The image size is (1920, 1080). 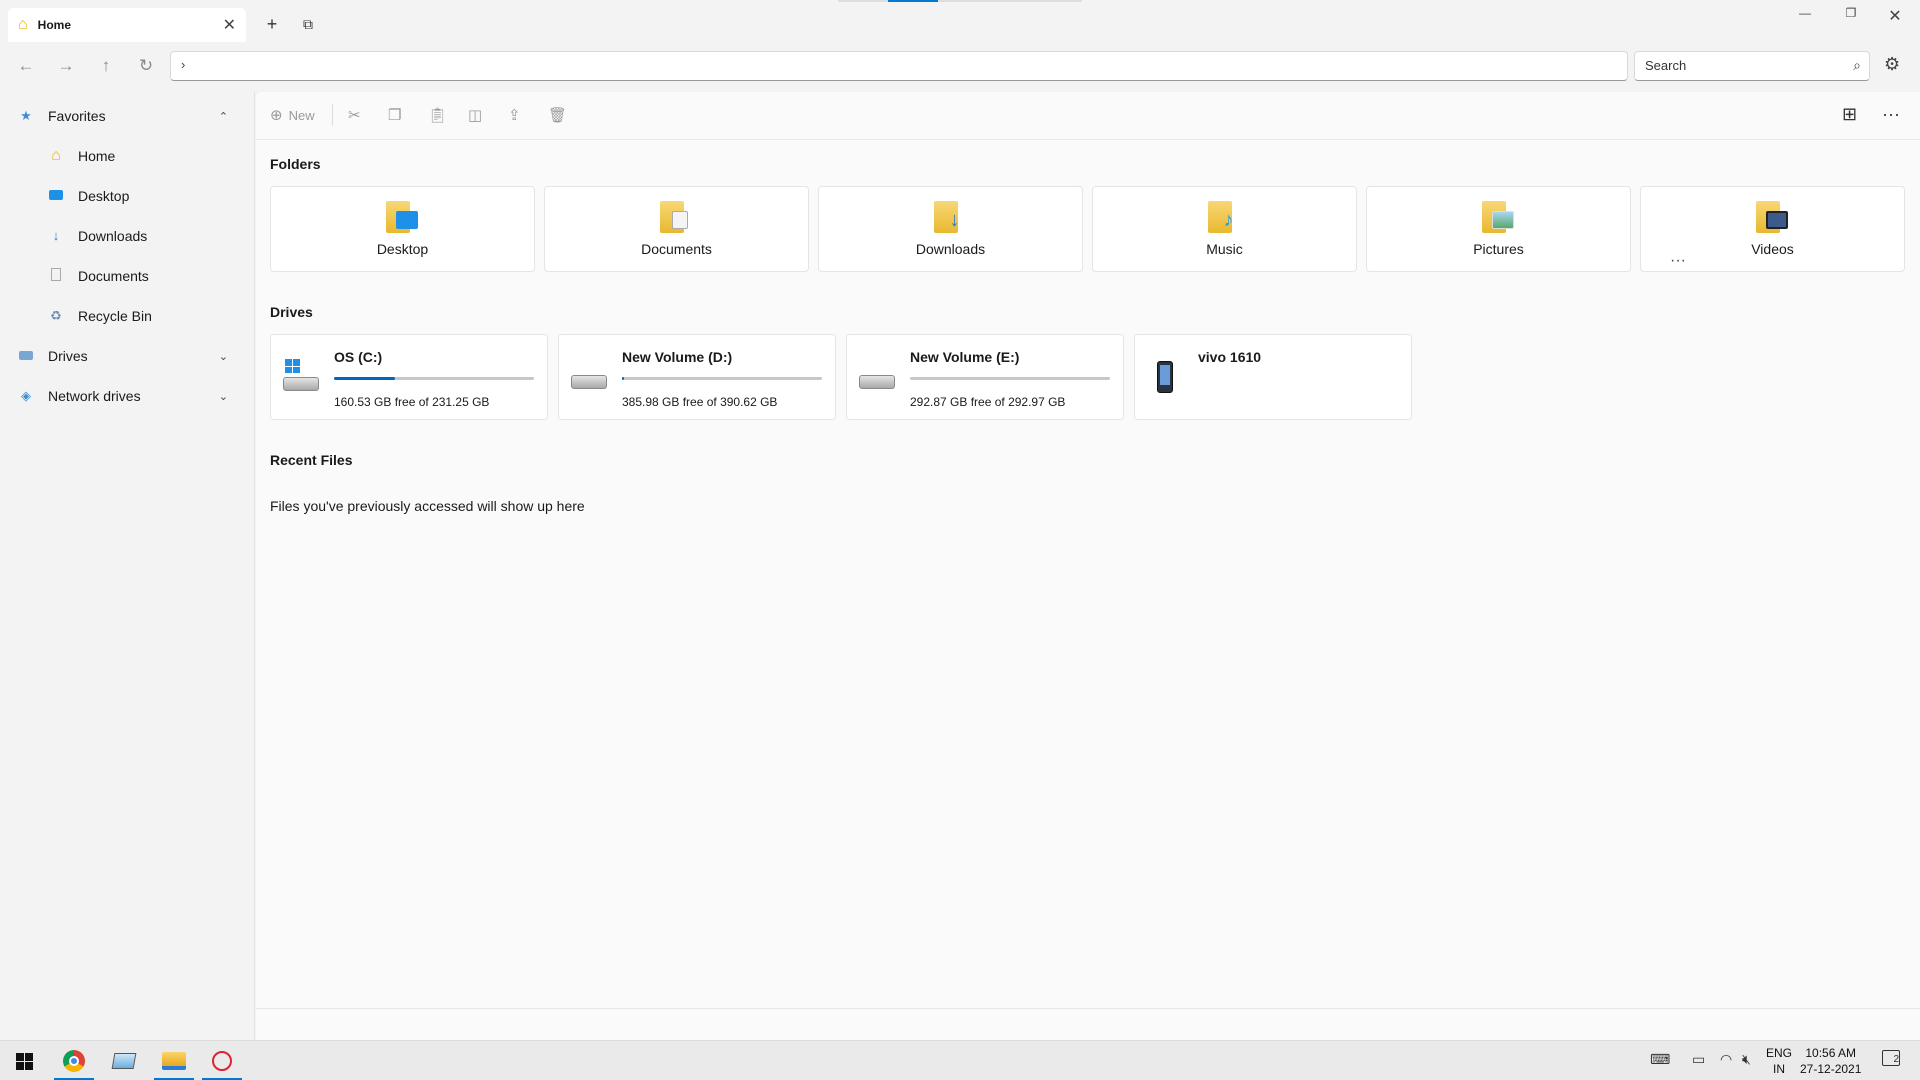 I want to click on sidebar-item-documents: Documents, so click(x=125, y=276).